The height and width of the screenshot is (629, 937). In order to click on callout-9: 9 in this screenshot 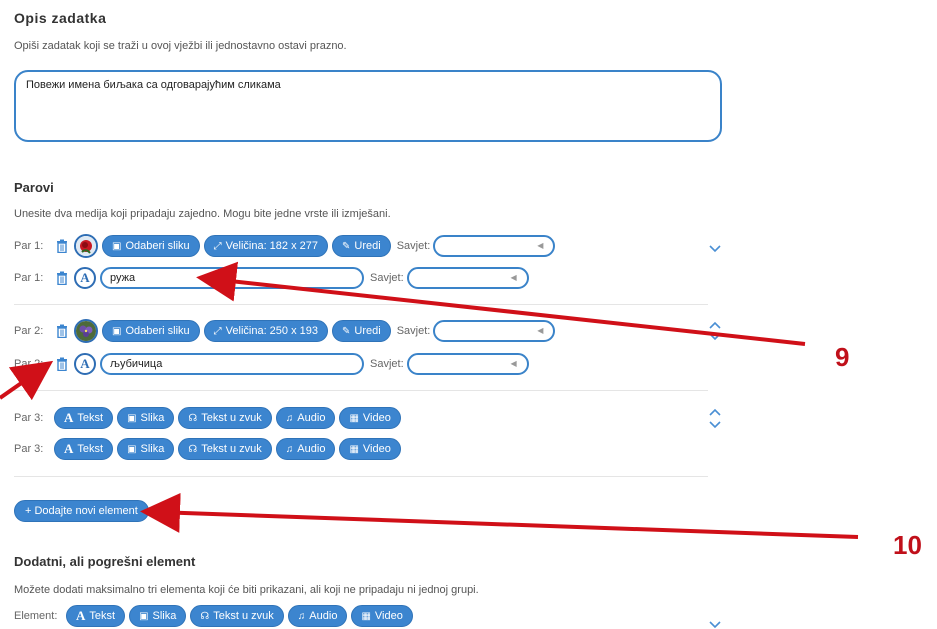, I will do `click(842, 357)`.